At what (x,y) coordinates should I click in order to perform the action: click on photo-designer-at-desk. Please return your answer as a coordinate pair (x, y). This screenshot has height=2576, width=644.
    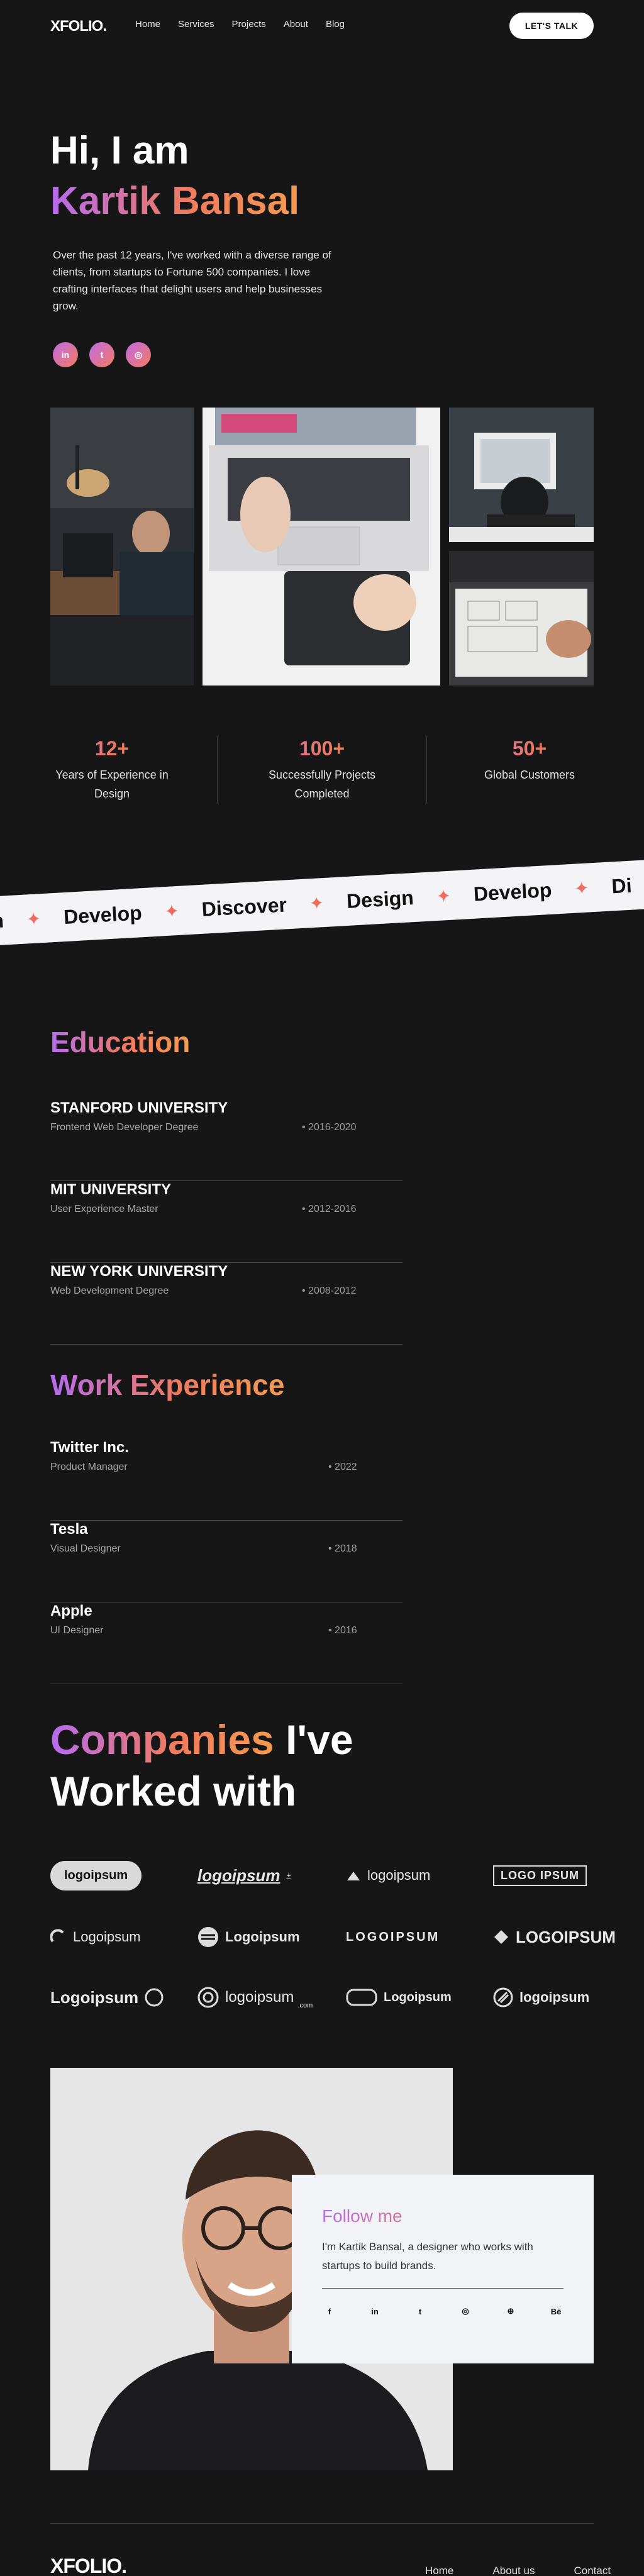
    Looking at the image, I should click on (122, 547).